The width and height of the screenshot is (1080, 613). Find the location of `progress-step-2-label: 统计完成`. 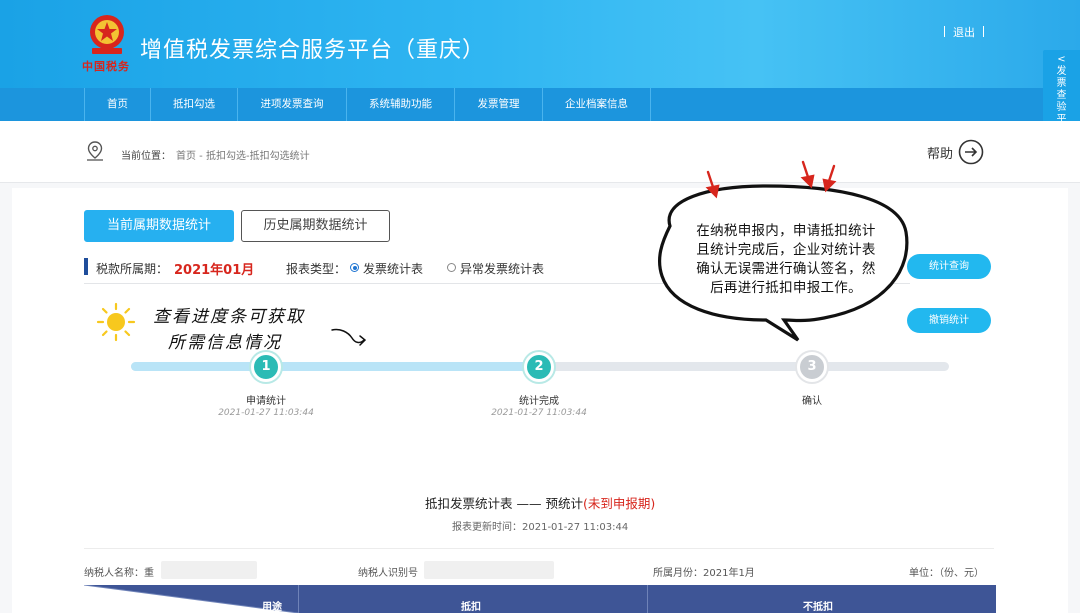

progress-step-2-label: 统计完成 is located at coordinates (539, 401).